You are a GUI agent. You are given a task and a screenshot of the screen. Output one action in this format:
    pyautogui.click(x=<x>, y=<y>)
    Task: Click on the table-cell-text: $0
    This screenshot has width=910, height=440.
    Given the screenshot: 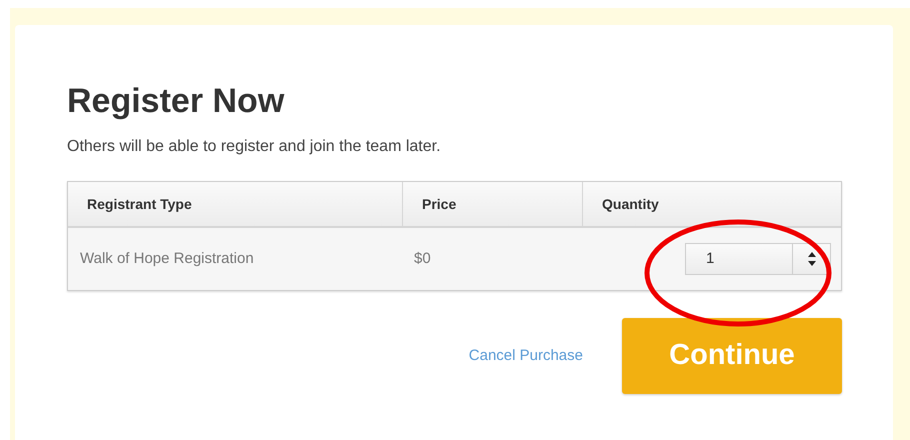 What is the action you would take?
    pyautogui.click(x=422, y=258)
    